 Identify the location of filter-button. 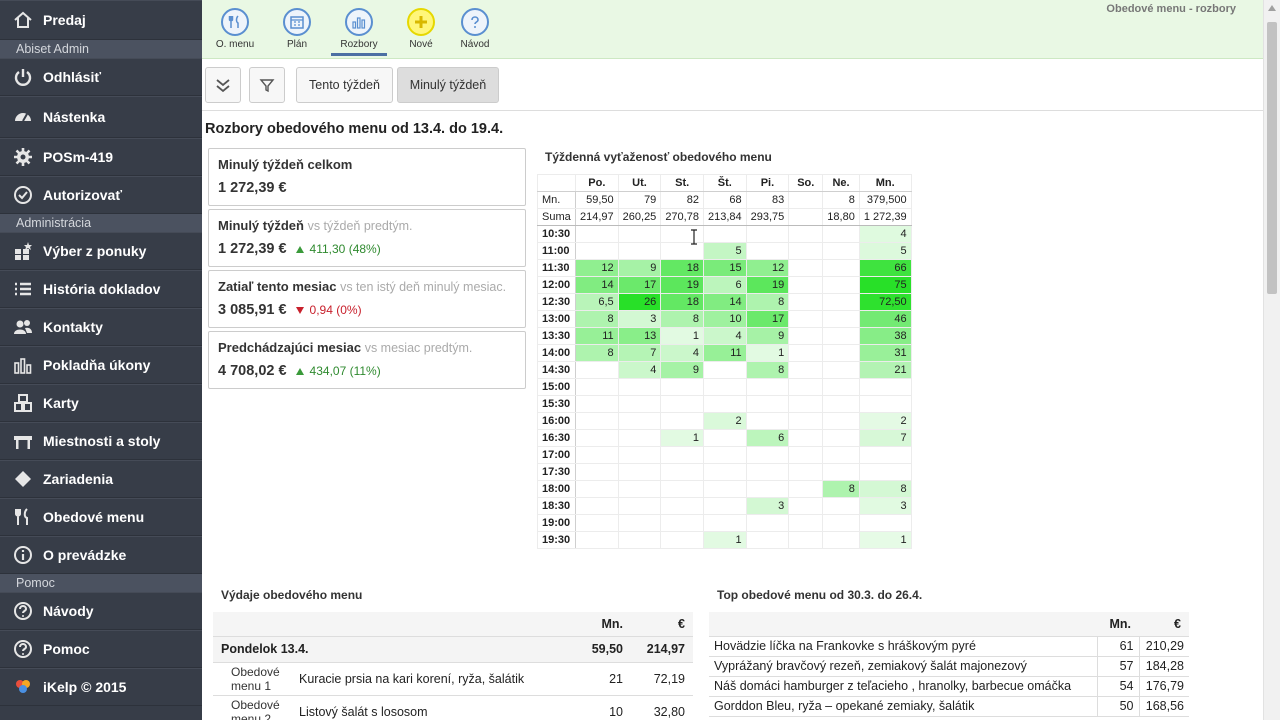
(267, 85).